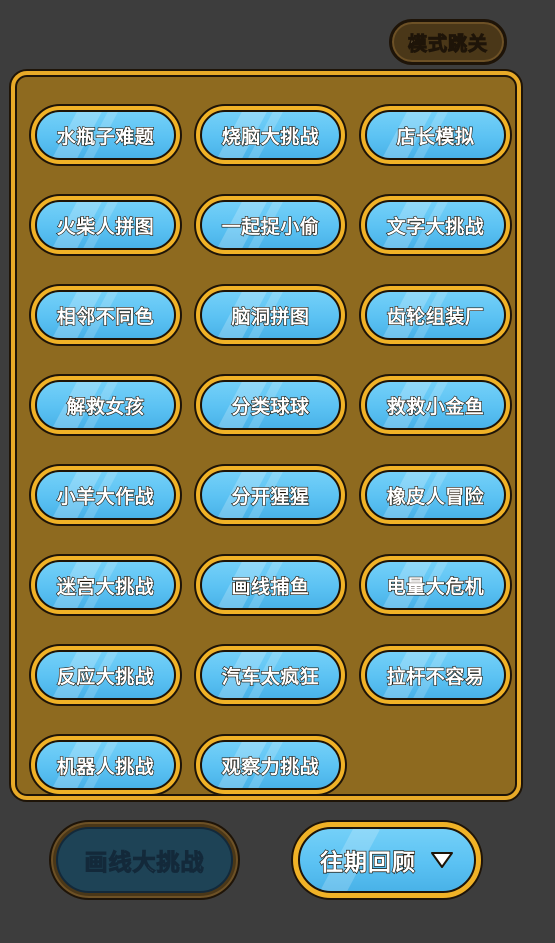 This screenshot has width=555, height=943. I want to click on game-button: 一起捉小偷, so click(270, 225).